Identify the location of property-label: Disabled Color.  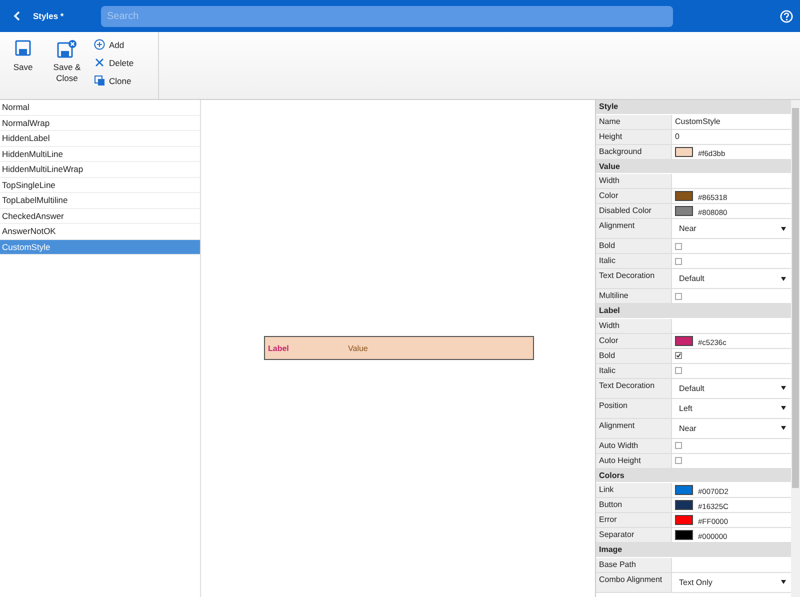
(634, 211).